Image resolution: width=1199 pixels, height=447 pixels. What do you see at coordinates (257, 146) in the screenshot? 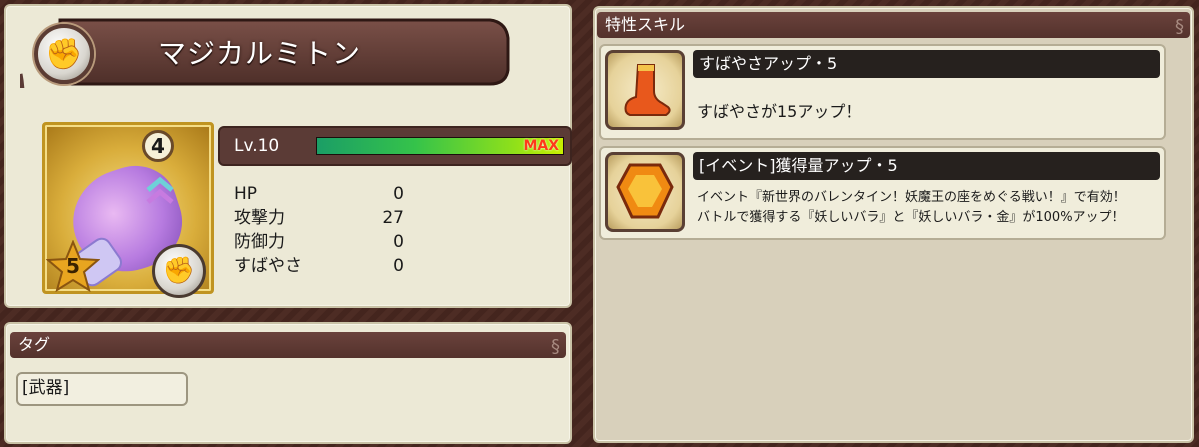
I see `level-label: Lv.10` at bounding box center [257, 146].